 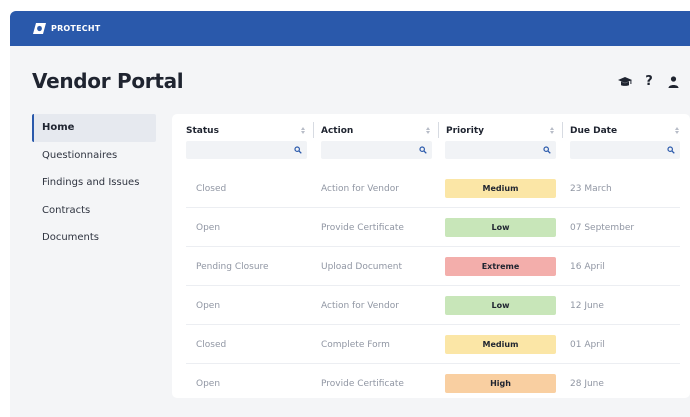 I want to click on sidebar-item-findings-and-issues: Findings and Issues, so click(x=94, y=183).